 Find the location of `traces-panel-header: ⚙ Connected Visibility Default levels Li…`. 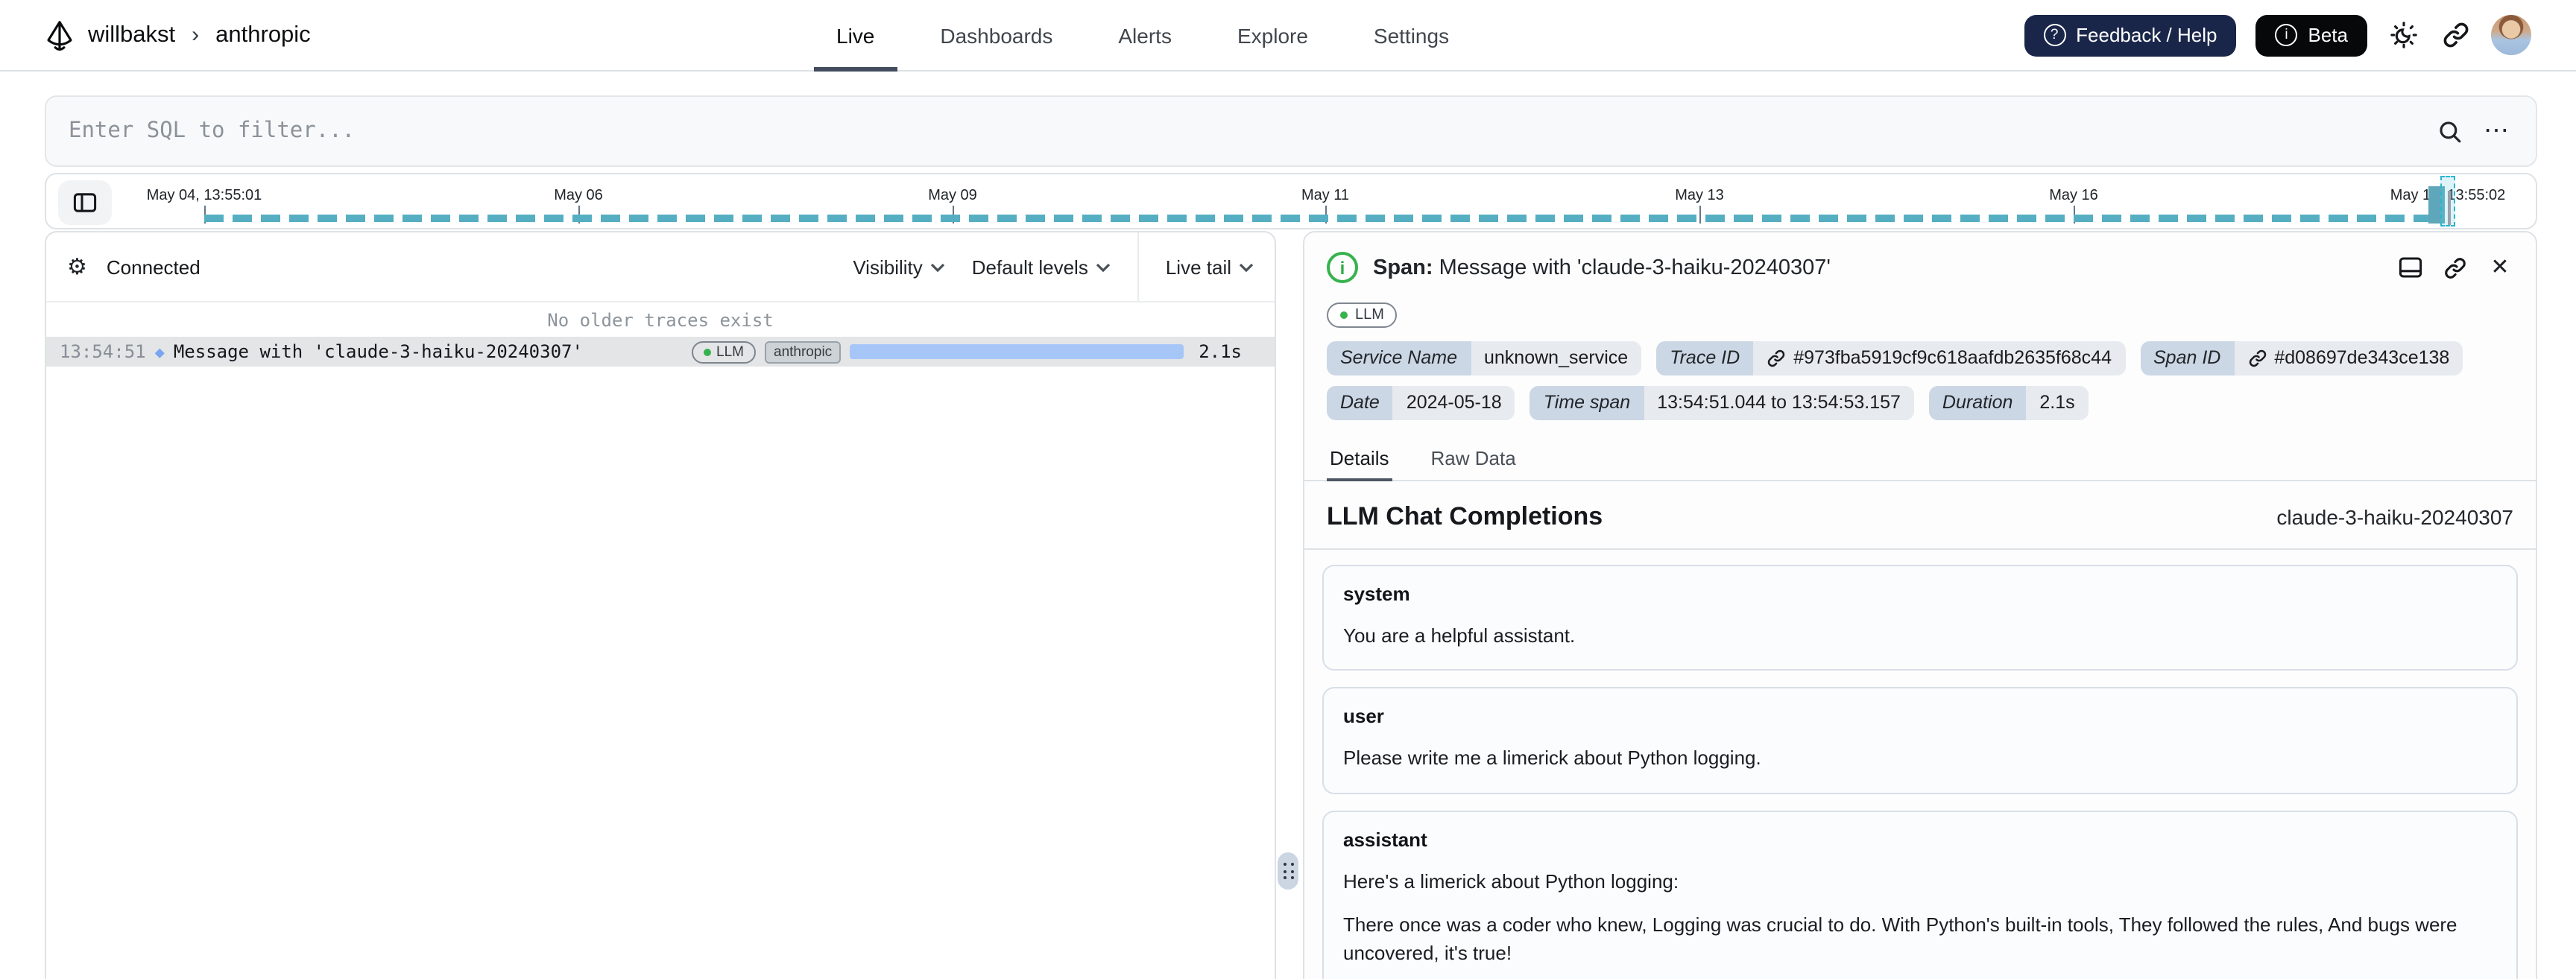

traces-panel-header: ⚙ Connected Visibility Default levels Li… is located at coordinates (660, 267).